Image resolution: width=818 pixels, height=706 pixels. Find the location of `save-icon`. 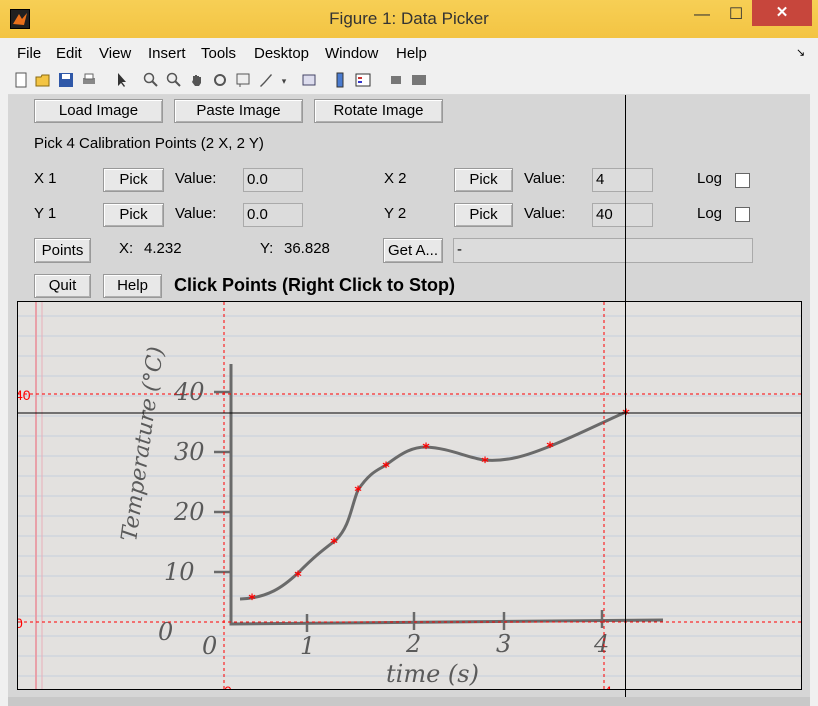

save-icon is located at coordinates (66, 81).